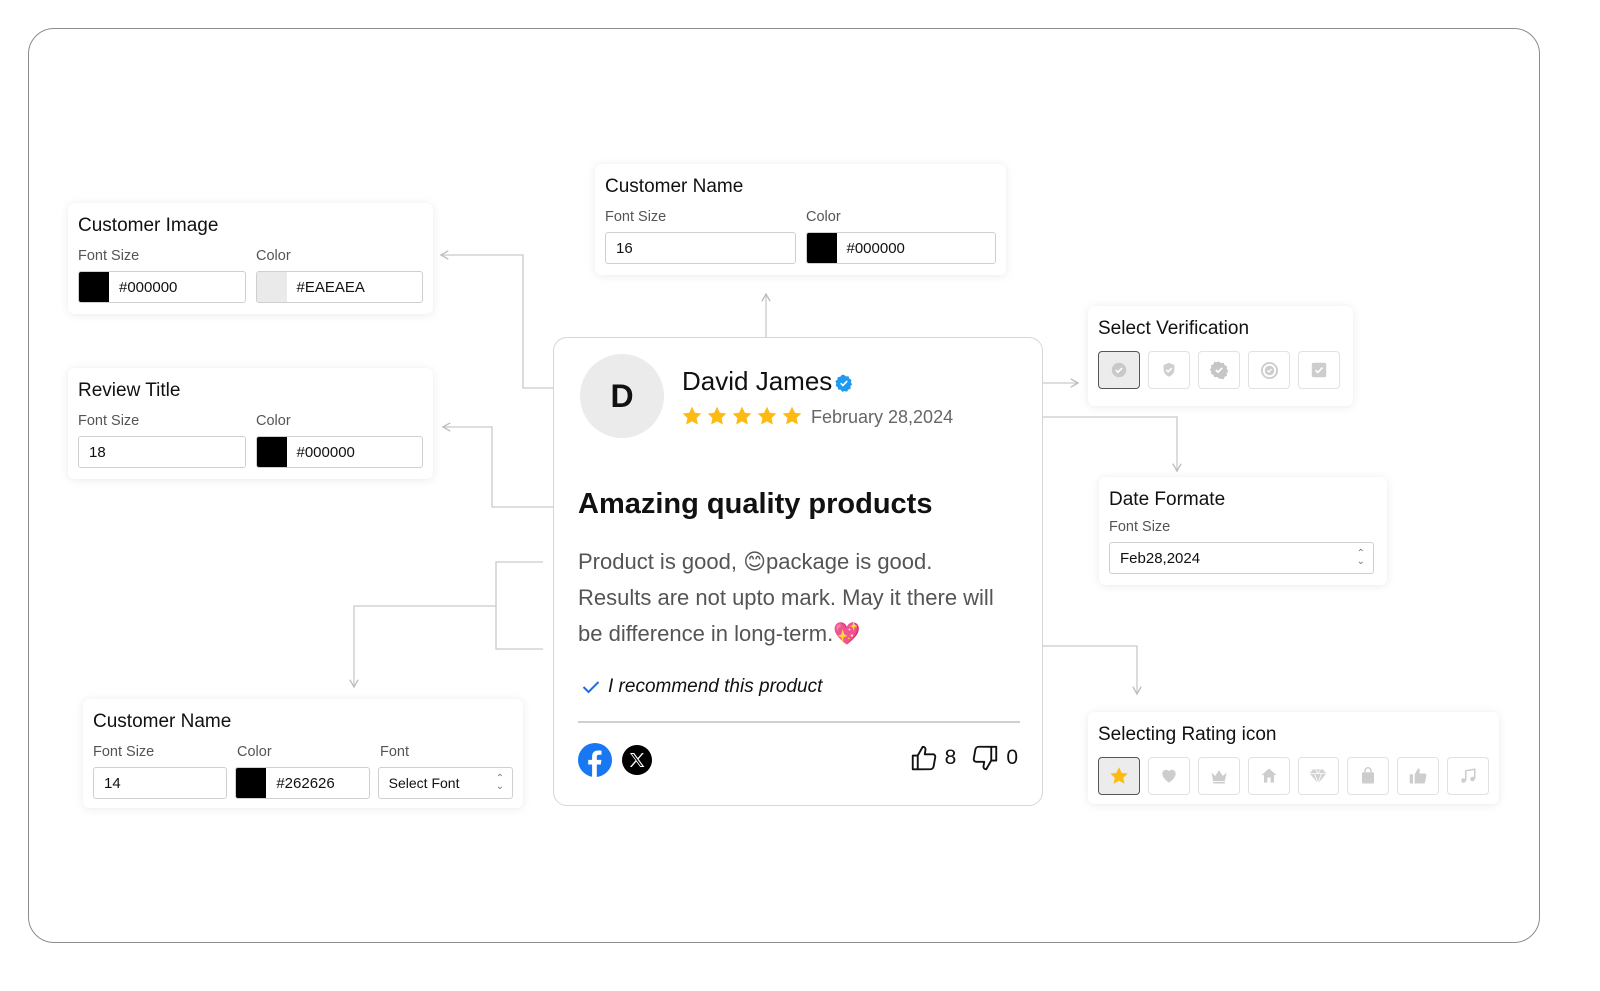 This screenshot has width=1600, height=991. I want to click on facebook-icon, so click(595, 760).